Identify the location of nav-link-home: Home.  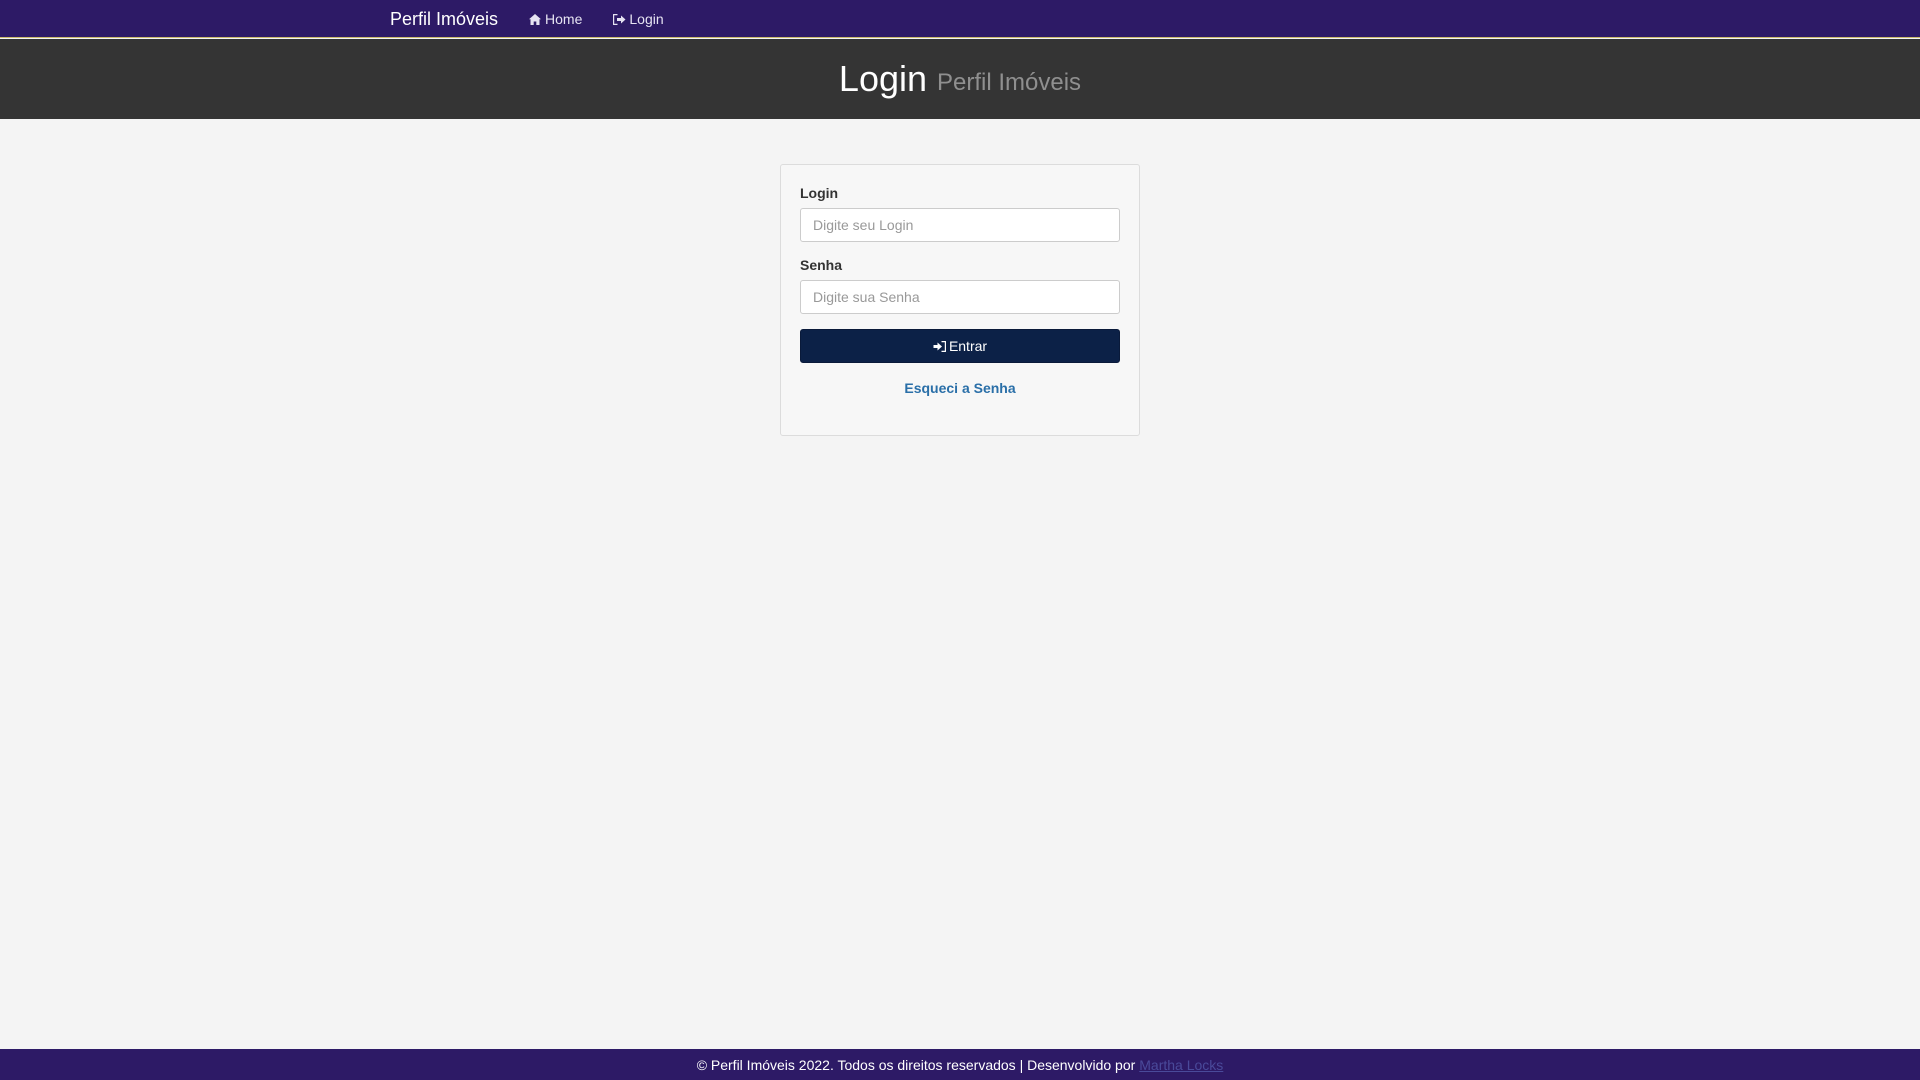
(555, 19).